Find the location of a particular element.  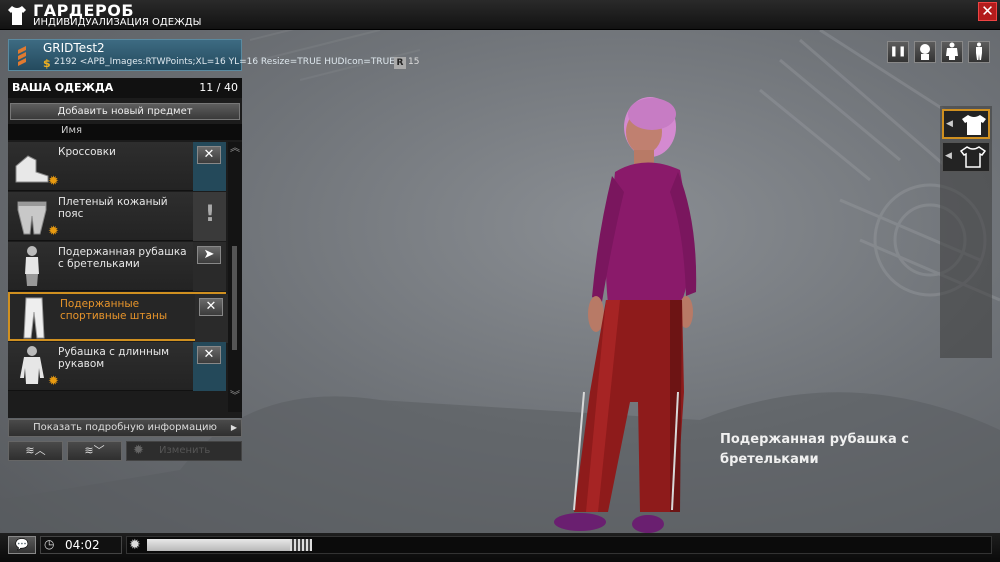

item-name: Кроссовки is located at coordinates (87, 152).